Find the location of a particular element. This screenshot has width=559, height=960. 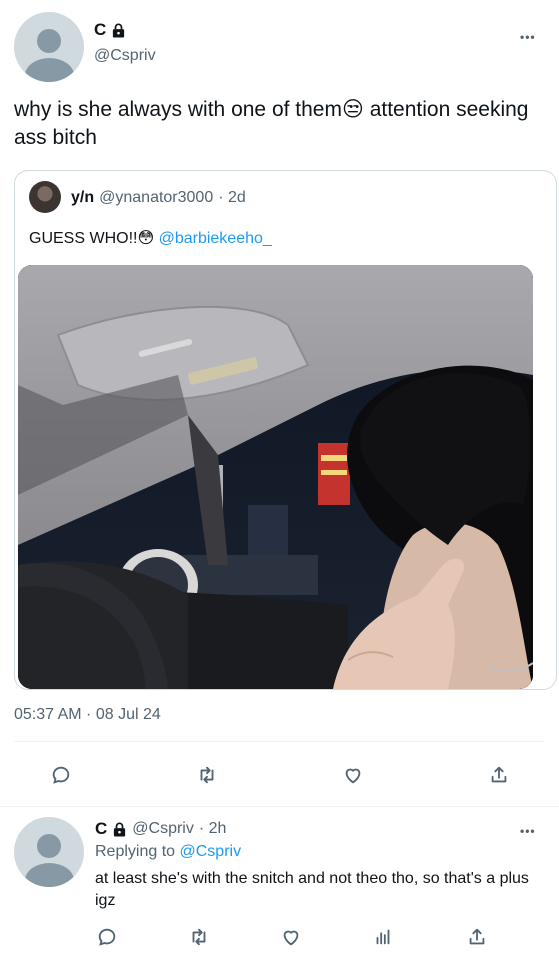

main-display-name: C is located at coordinates (100, 30).